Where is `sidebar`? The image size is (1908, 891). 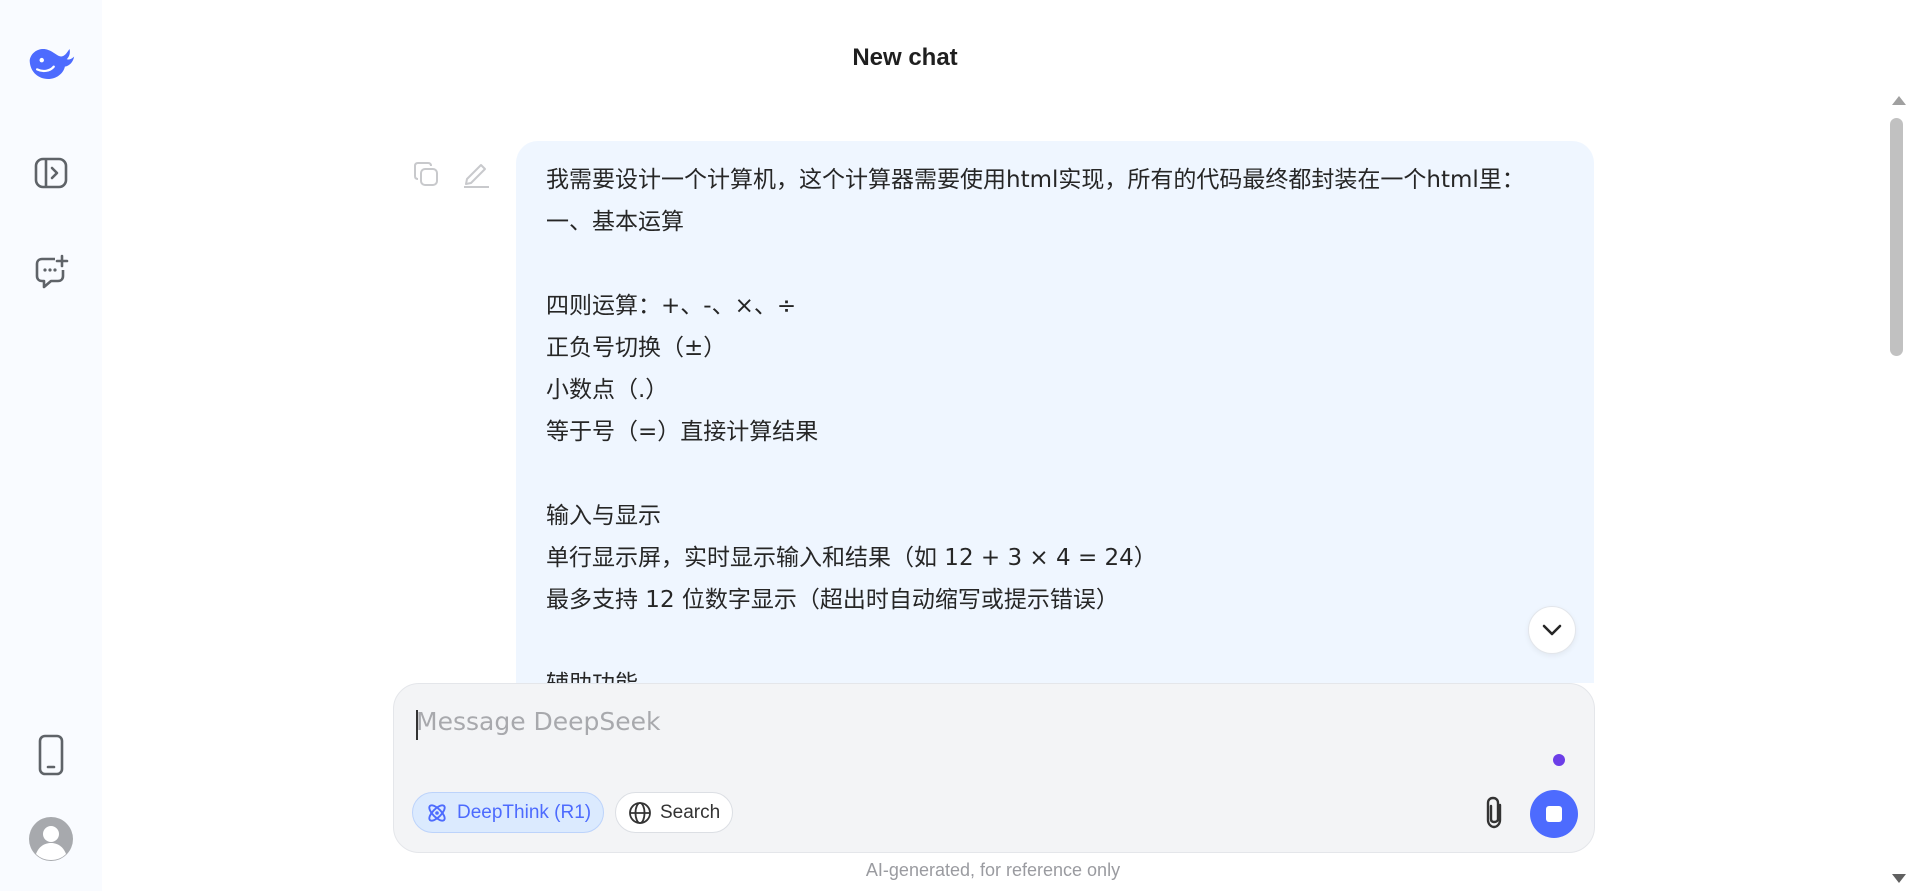 sidebar is located at coordinates (51, 445).